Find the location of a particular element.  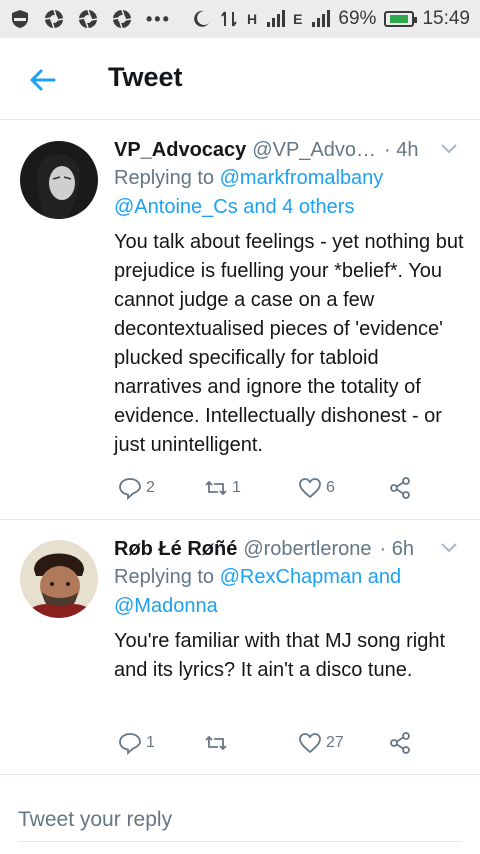

reply-button: 1 is located at coordinates (161, 743).